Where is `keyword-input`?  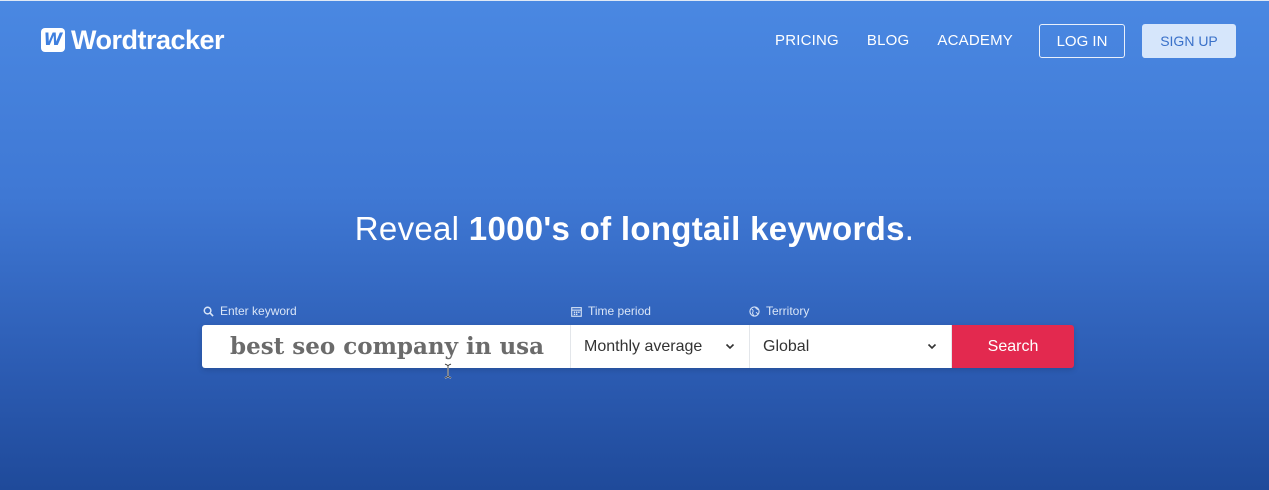 keyword-input is located at coordinates (386, 346).